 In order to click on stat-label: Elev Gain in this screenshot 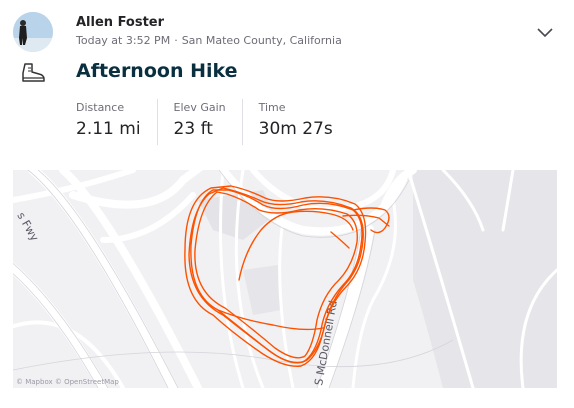, I will do `click(199, 107)`.